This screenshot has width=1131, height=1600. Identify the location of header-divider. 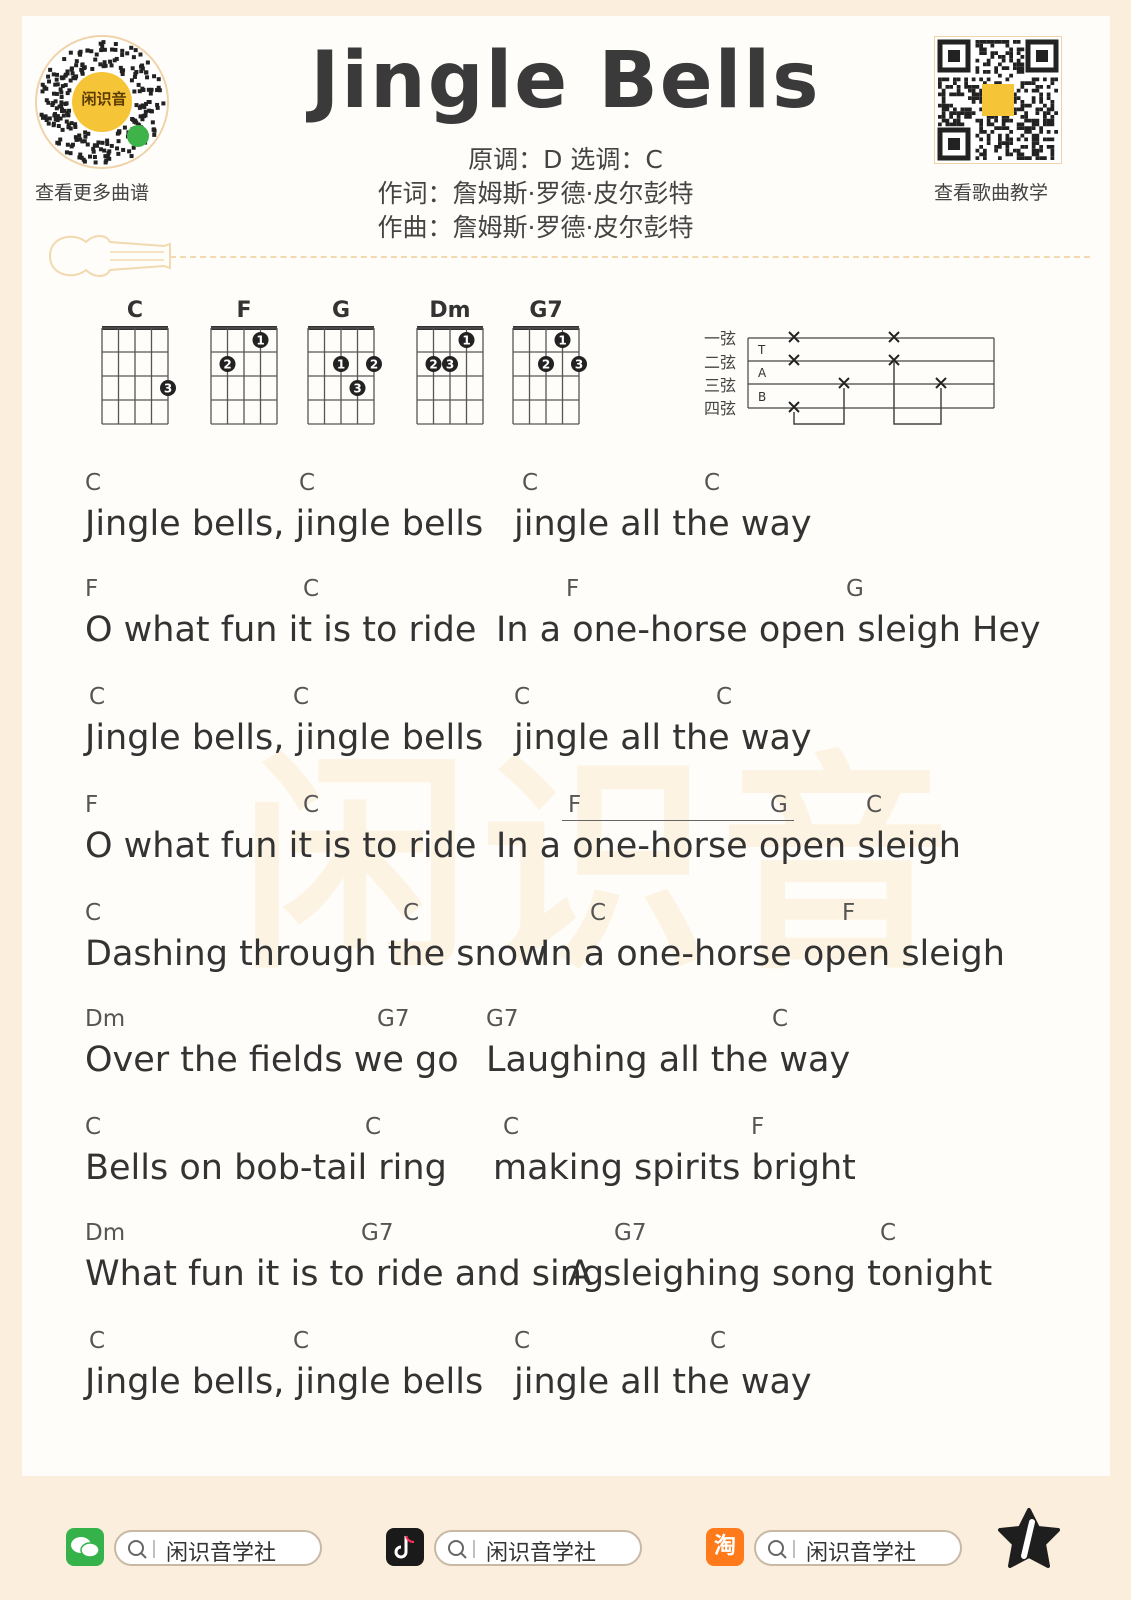
(630, 257).